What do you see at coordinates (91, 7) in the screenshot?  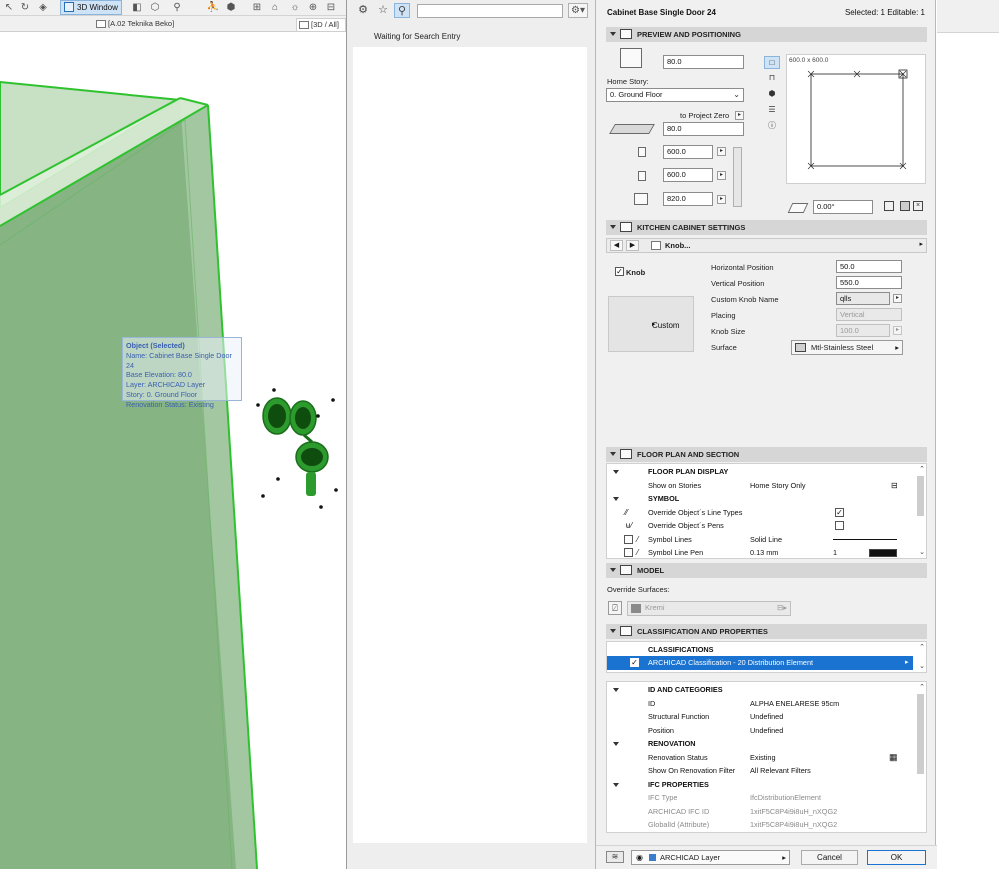 I see `3d-window-button: 3D Window` at bounding box center [91, 7].